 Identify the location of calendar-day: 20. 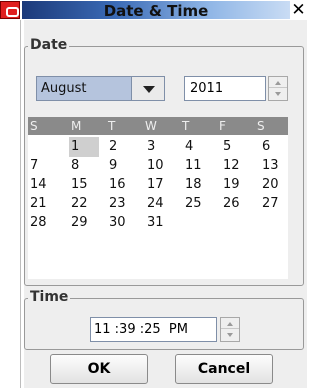
(275, 185).